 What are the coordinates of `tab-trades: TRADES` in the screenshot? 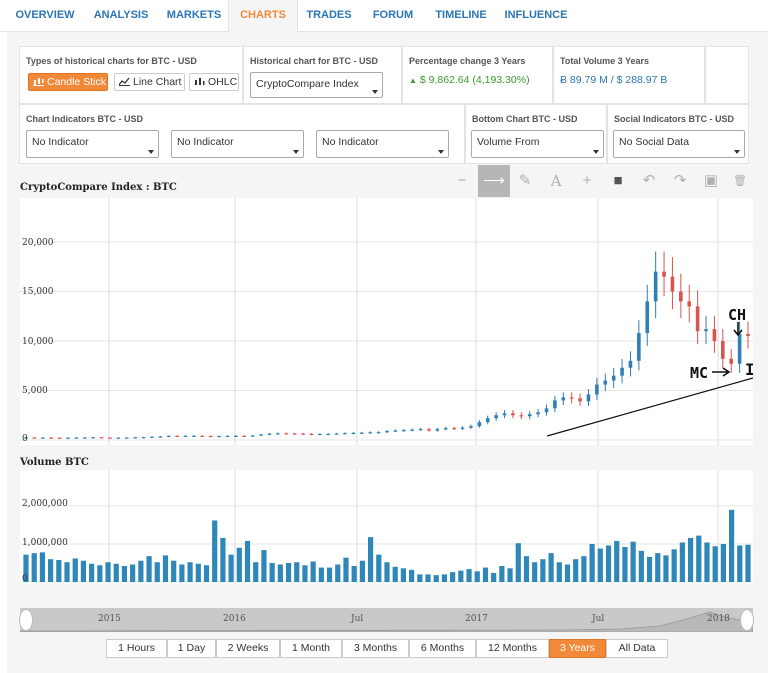 It's located at (329, 16).